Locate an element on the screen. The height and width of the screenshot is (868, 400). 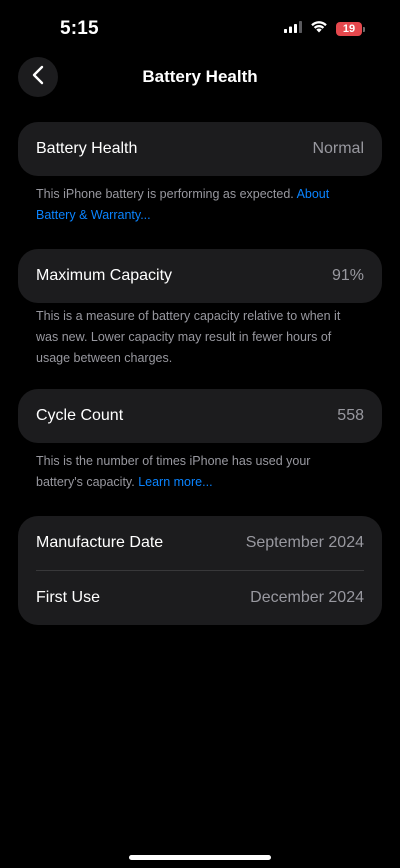
cycle-count-card: Cycle Count 558 is located at coordinates (200, 416).